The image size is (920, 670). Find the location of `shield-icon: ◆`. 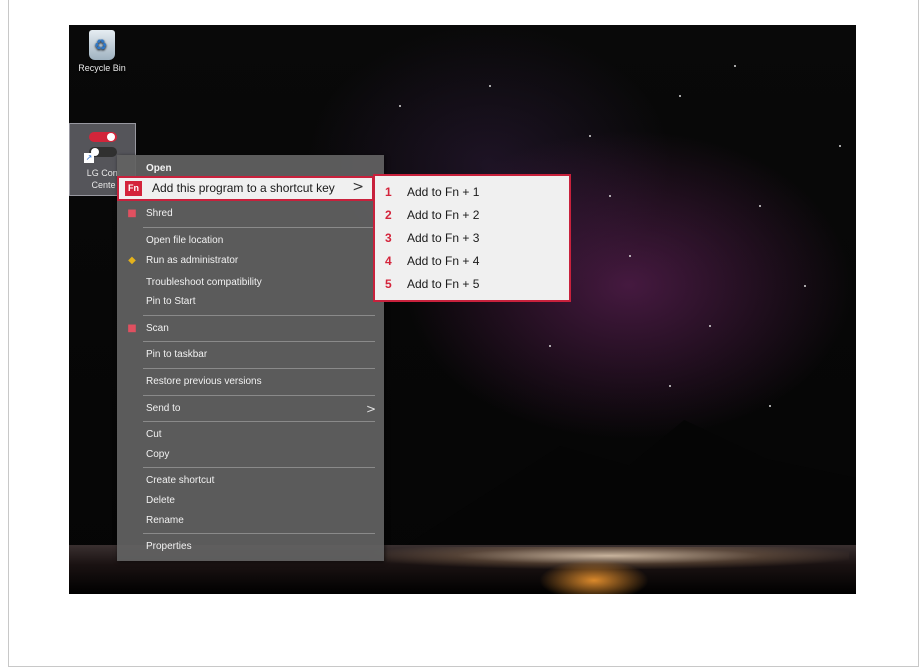

shield-icon: ◆ is located at coordinates (132, 260).